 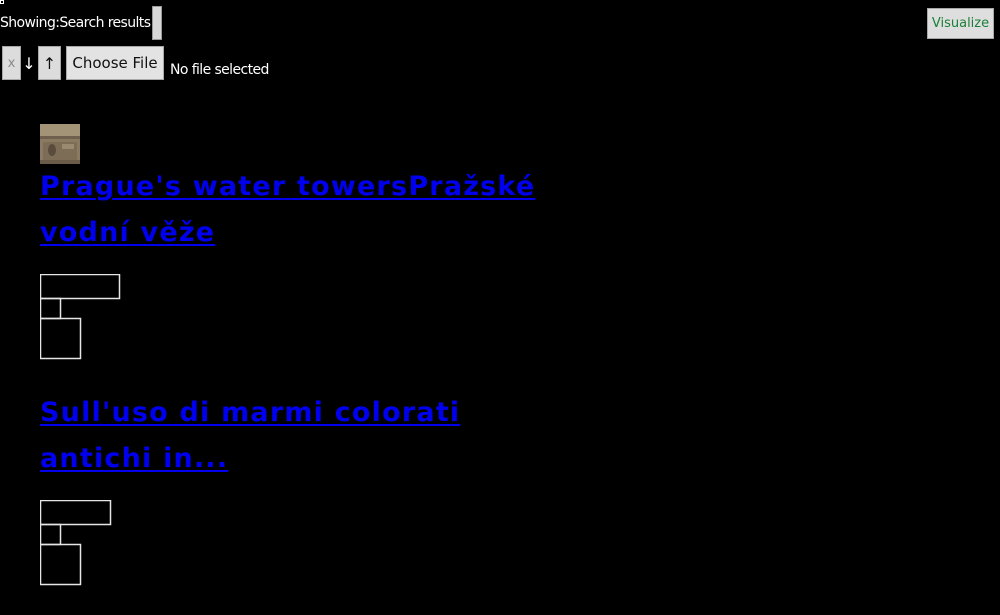 I want to click on visualize-button: Visualize, so click(x=960, y=23).